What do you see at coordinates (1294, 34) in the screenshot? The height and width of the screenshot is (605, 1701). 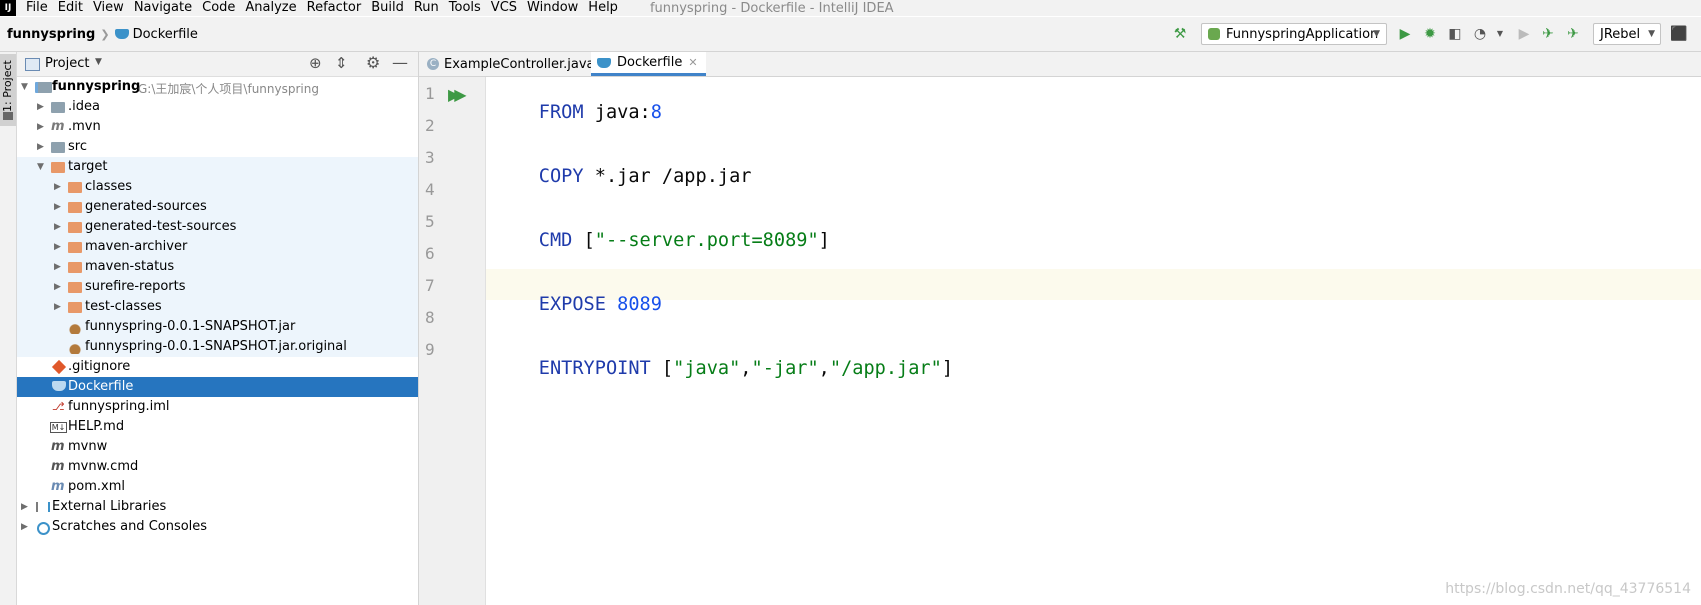 I see `run-config-dropdown: FunnyspringApplication ▼` at bounding box center [1294, 34].